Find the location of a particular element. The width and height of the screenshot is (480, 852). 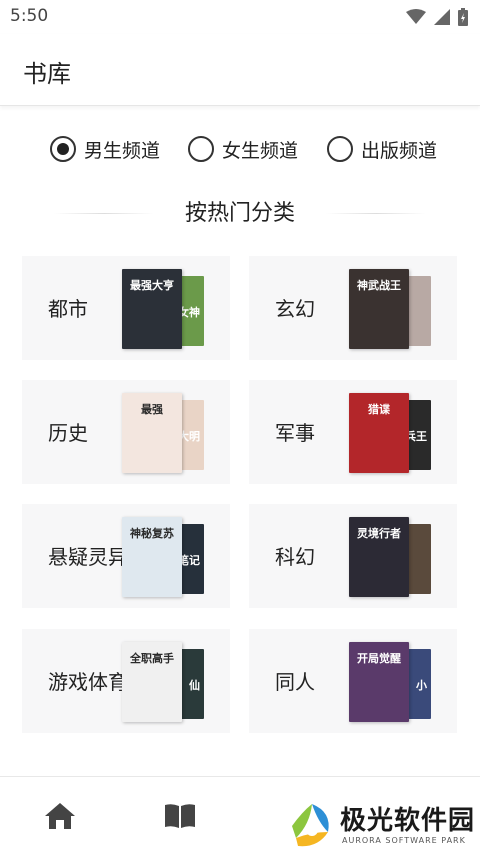

cover-title: 神秘复苏 is located at coordinates (152, 533).